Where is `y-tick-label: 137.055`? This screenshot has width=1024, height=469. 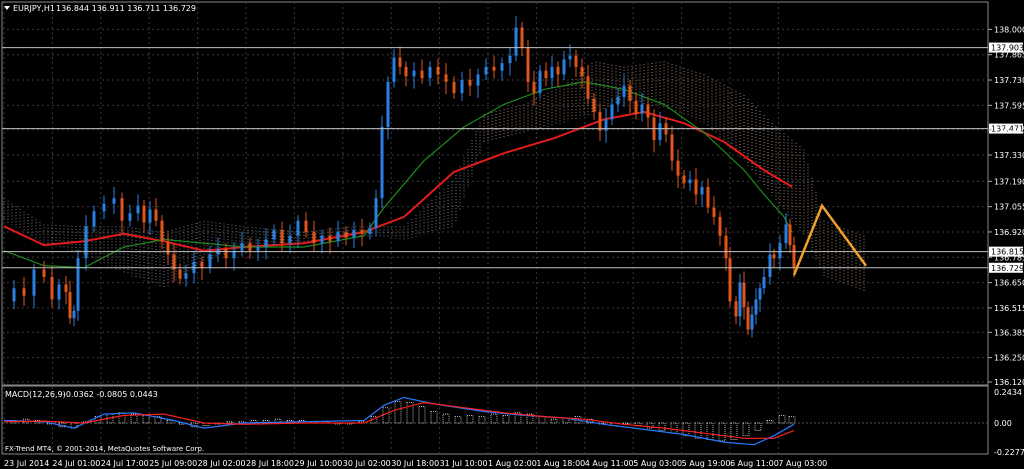
y-tick-label: 137.055 is located at coordinates (1009, 207).